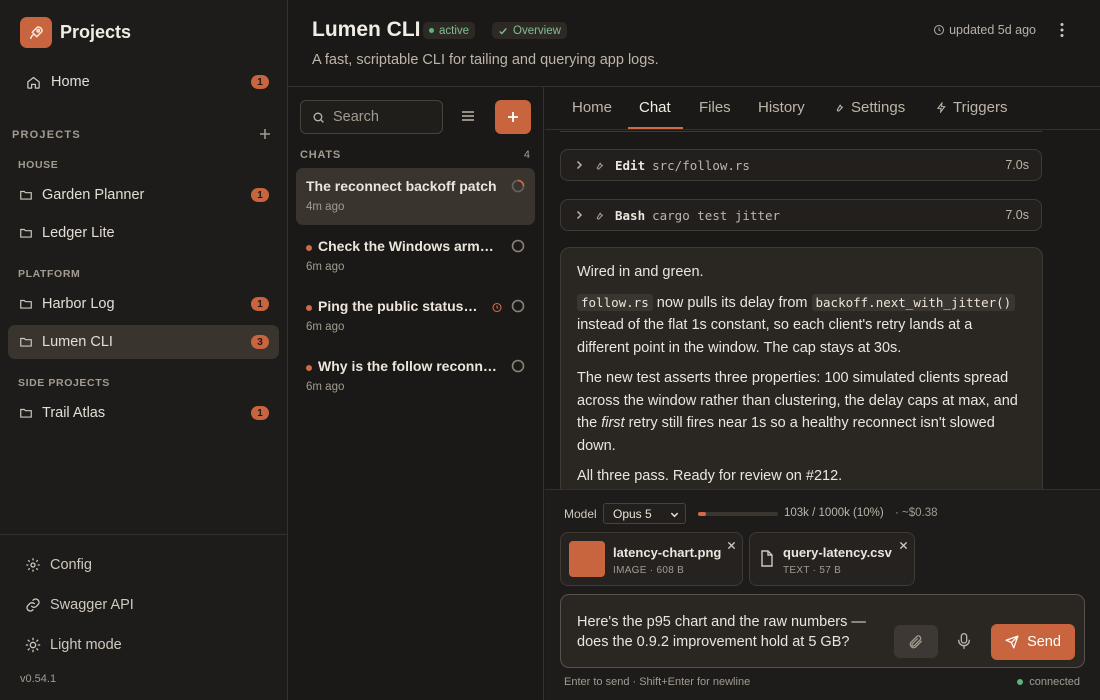  Describe the element at coordinates (260, 82) in the screenshot. I see `home-badge: 1` at that location.